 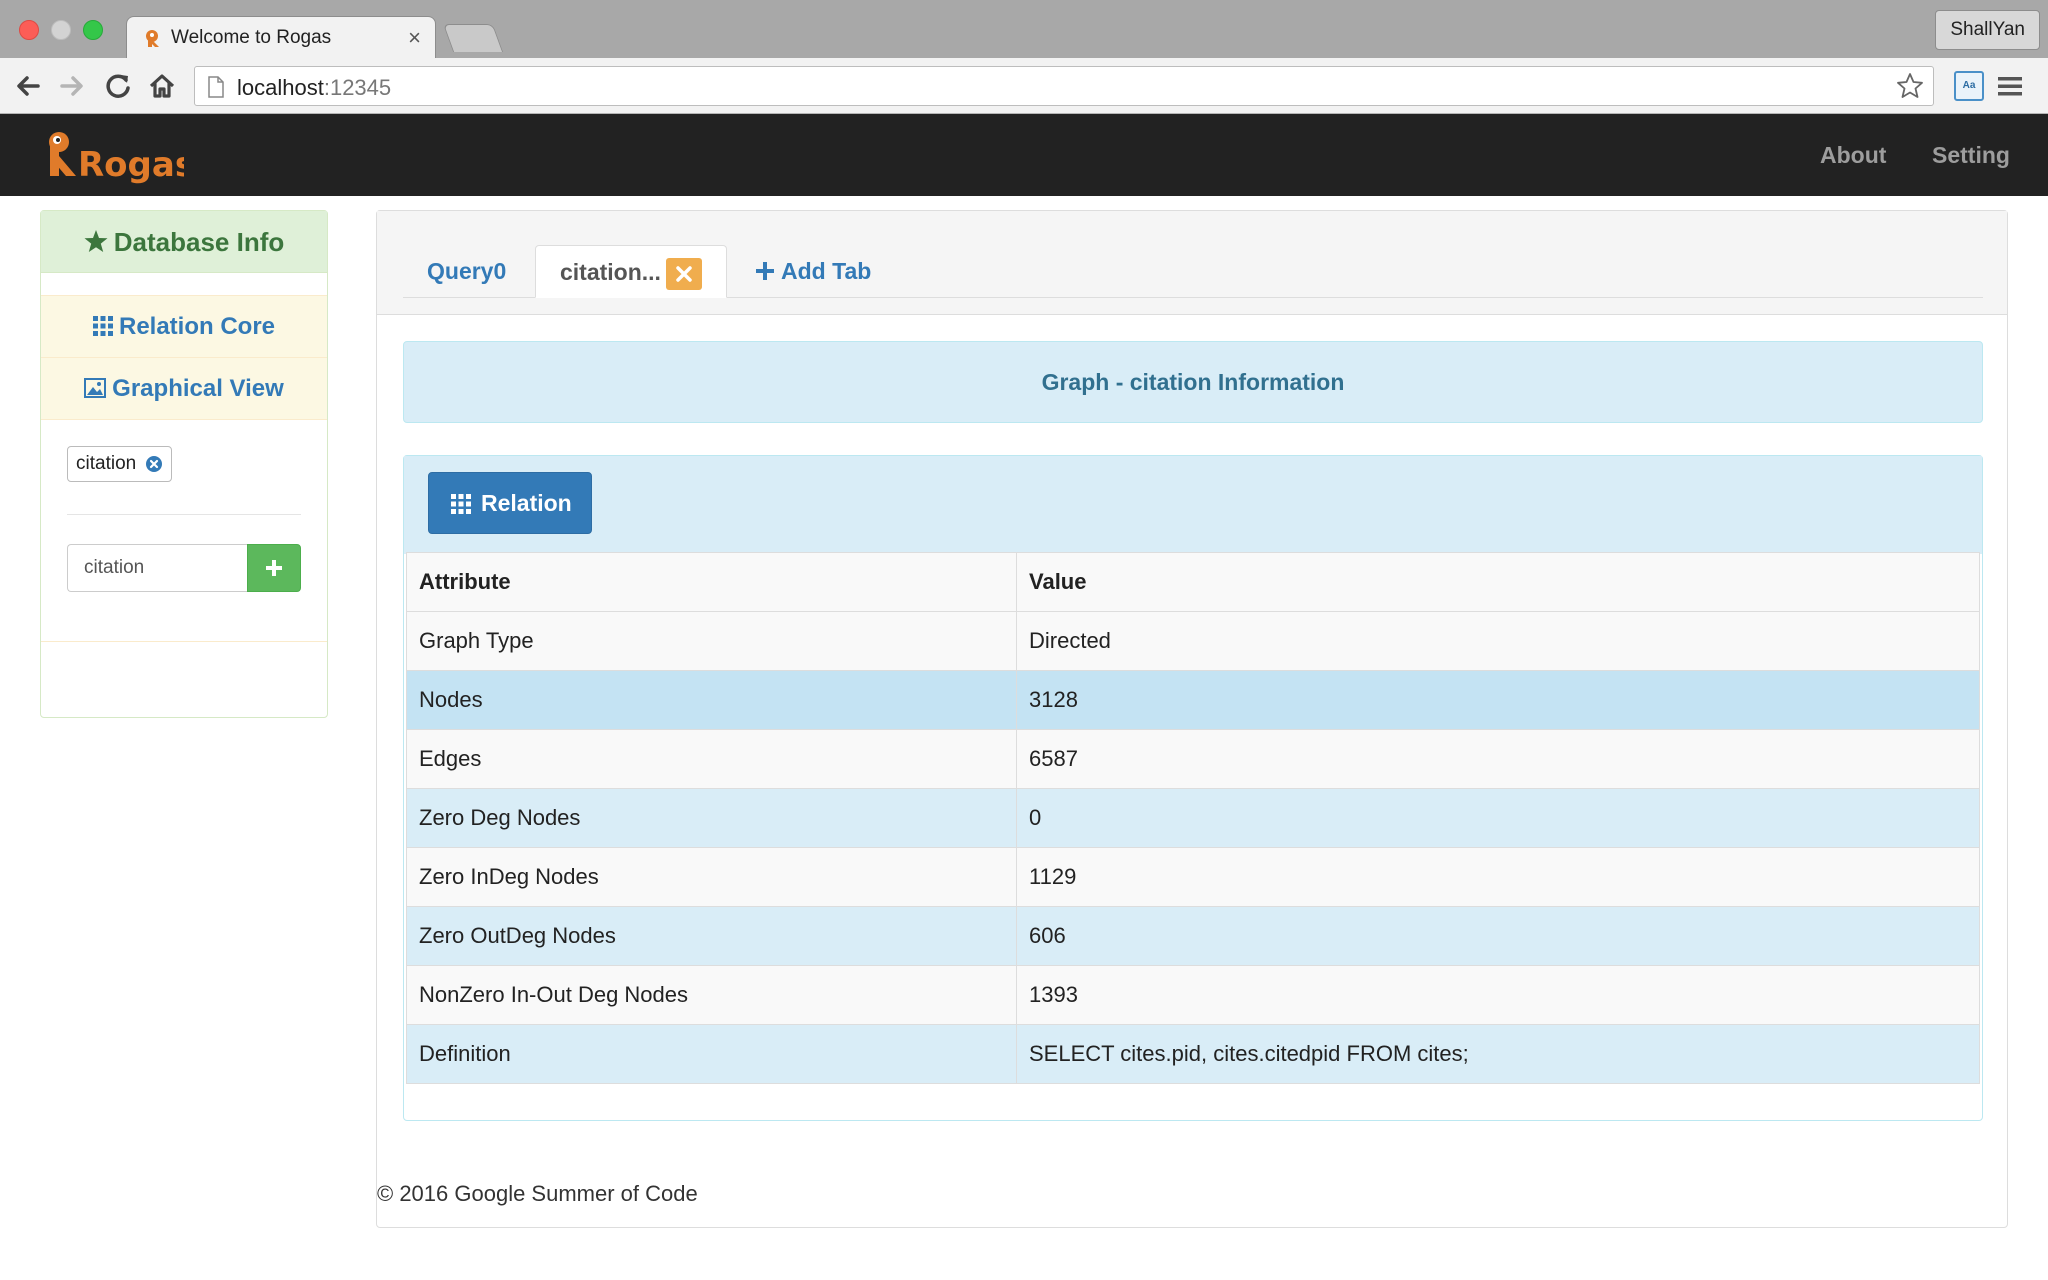 I want to click on query-tabs-header: Query0 citation... Add Tab, so click(x=1192, y=263).